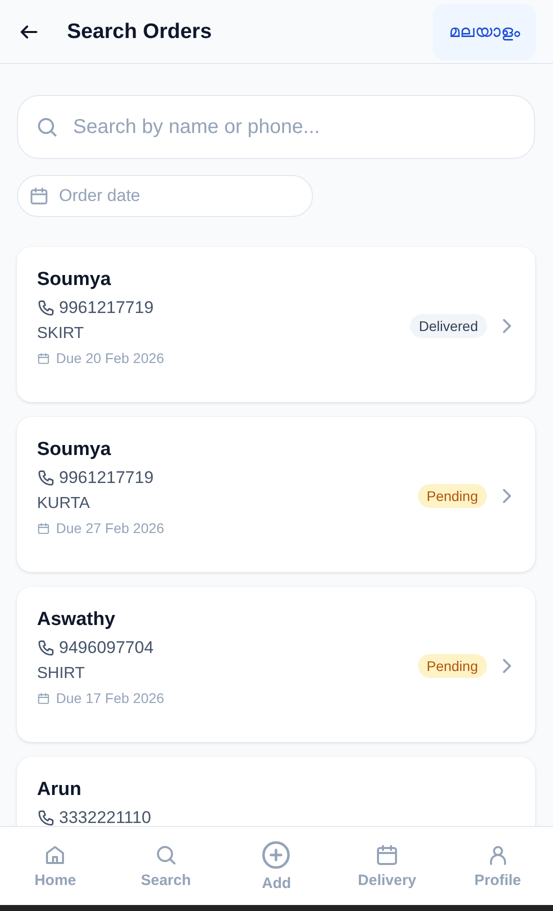 The height and width of the screenshot is (911, 553). Describe the element at coordinates (110, 358) in the screenshot. I see `due-date: Due 20 Feb 2026` at that location.